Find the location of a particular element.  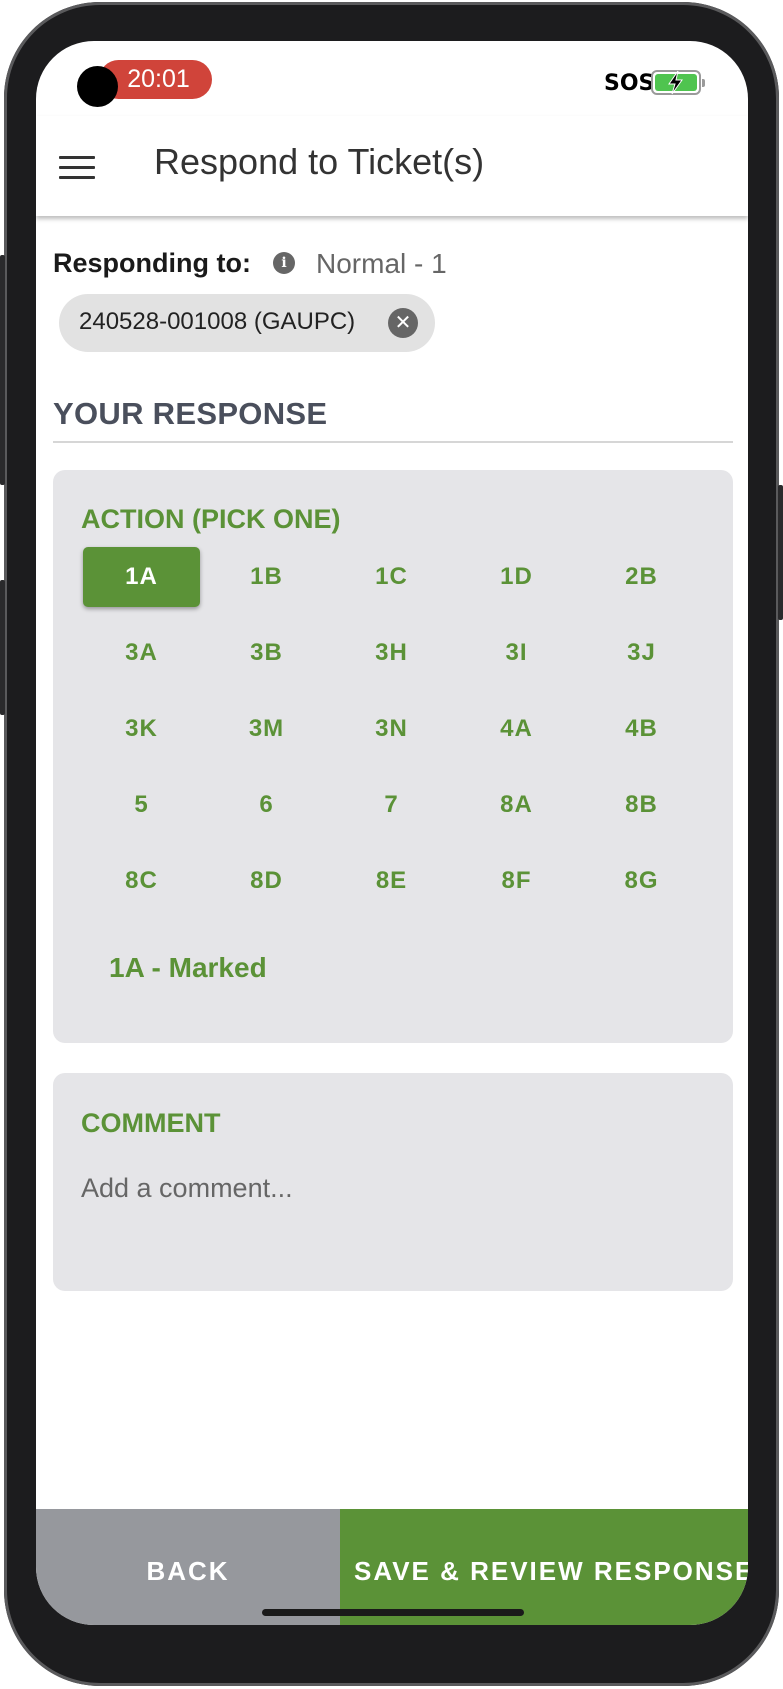

action-option-4a: 4A is located at coordinates (516, 729).